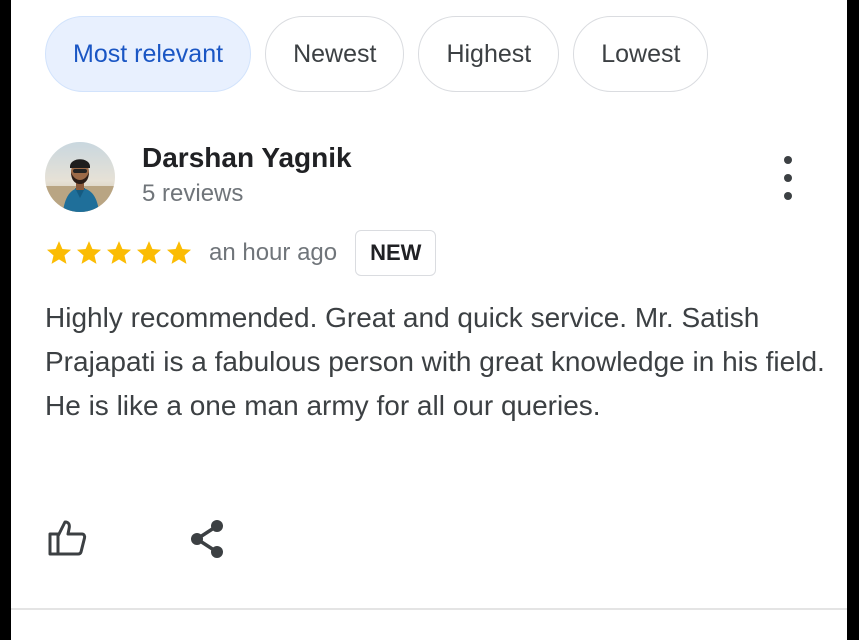  I want to click on reviewer-avatar, so click(80, 177).